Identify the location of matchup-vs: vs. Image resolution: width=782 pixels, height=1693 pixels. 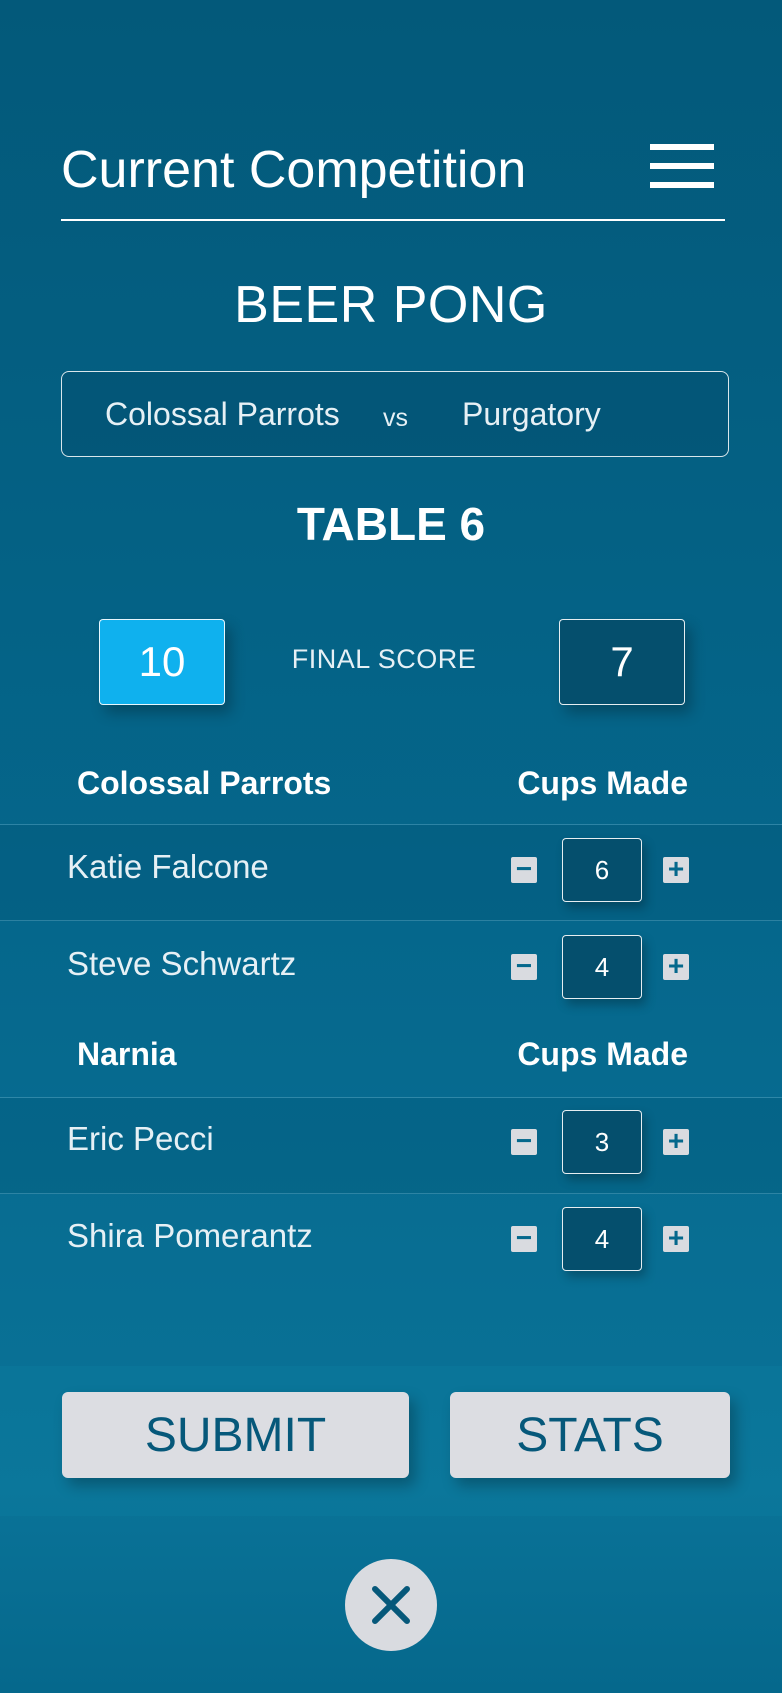
(395, 418).